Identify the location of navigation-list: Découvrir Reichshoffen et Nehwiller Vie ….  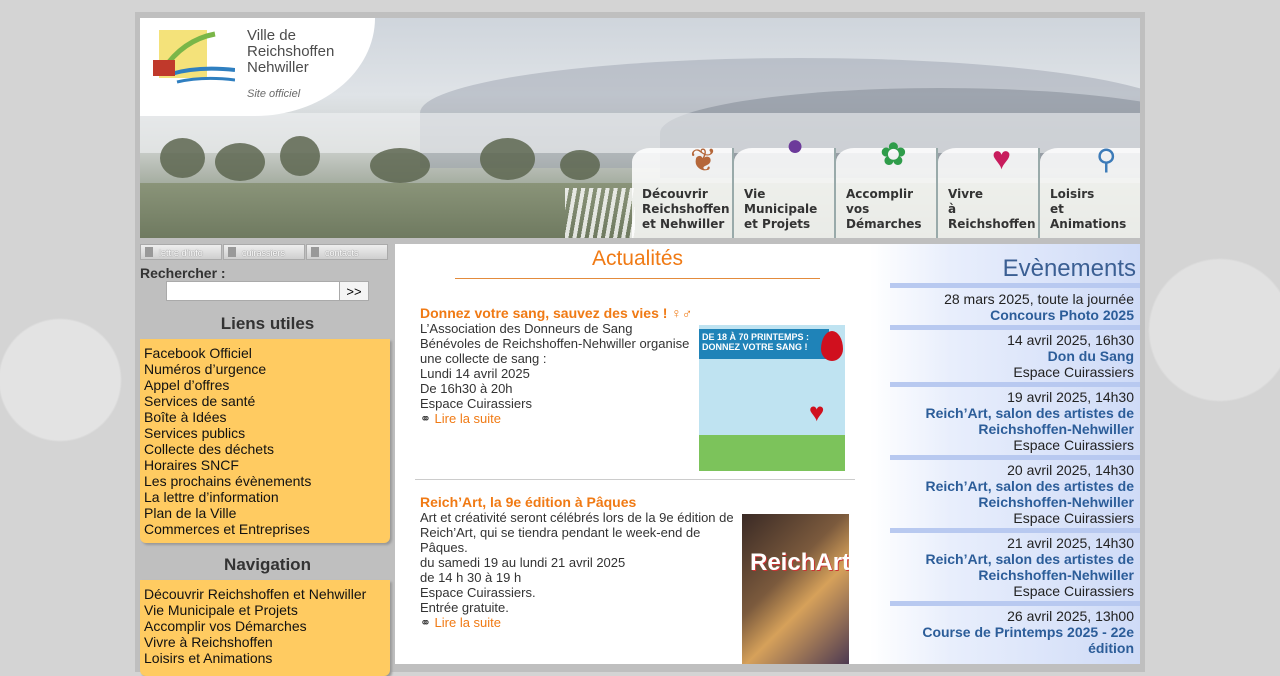
(265, 628).